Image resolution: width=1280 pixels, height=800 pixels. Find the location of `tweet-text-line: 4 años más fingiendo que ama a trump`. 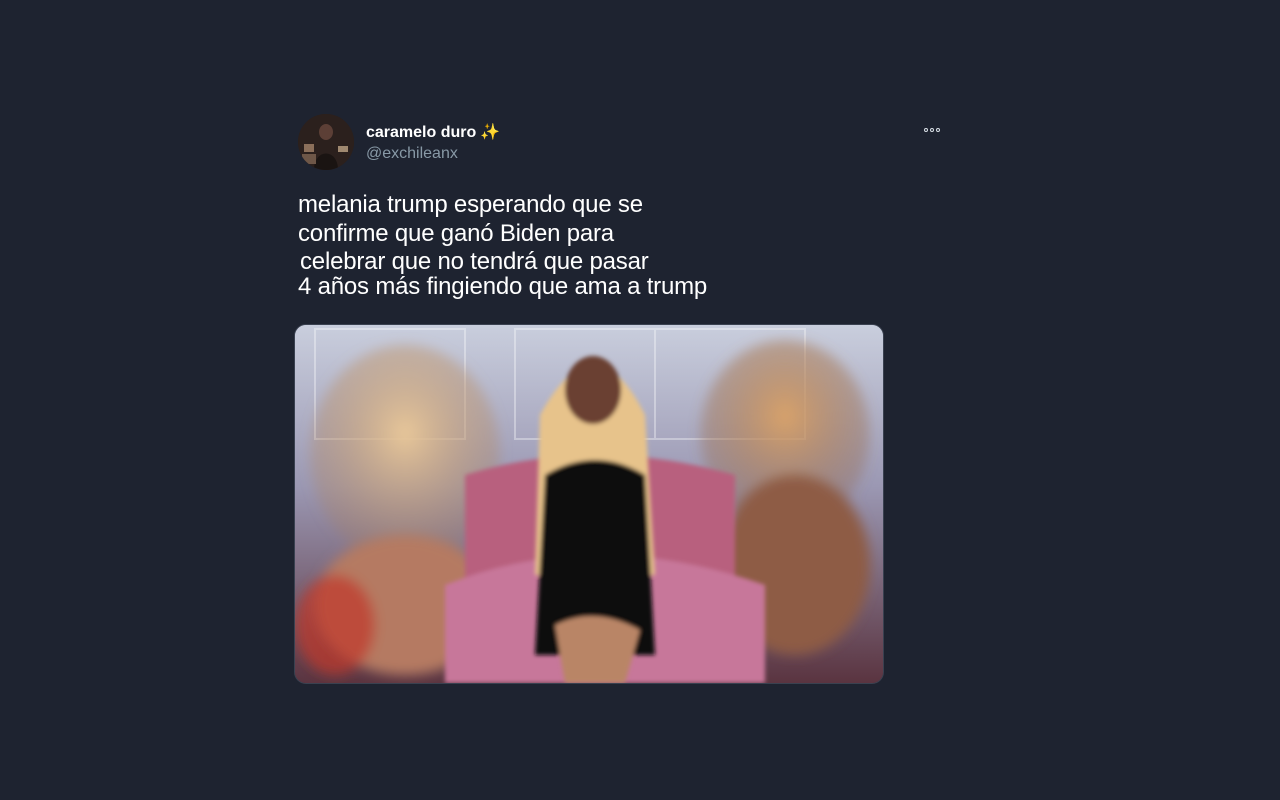

tweet-text-line: 4 años más fingiendo que ama a trump is located at coordinates (503, 286).